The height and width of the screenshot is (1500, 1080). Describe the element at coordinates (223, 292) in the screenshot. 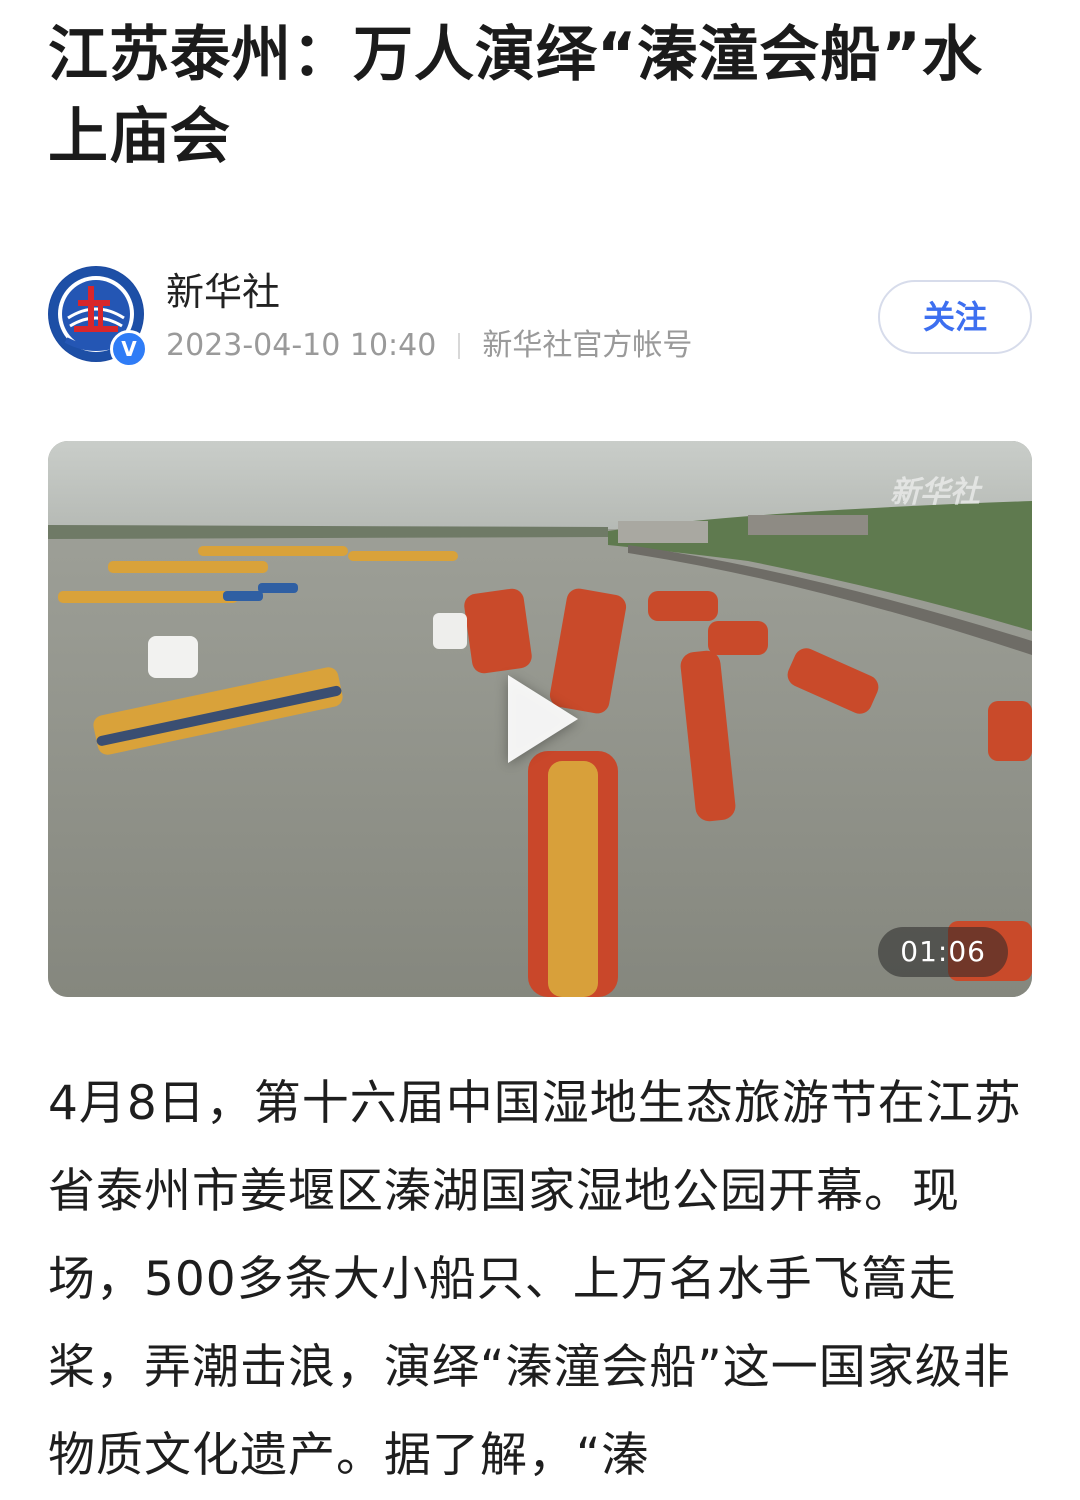

I see `author-name: 新华社` at that location.